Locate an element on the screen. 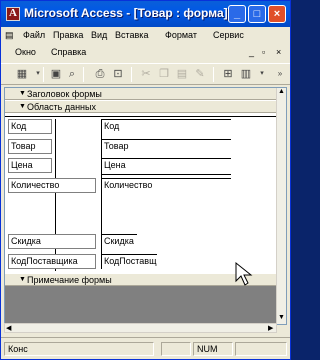 This screenshot has width=320, height=360. form-doc-icon: ▤ is located at coordinates (9, 35).